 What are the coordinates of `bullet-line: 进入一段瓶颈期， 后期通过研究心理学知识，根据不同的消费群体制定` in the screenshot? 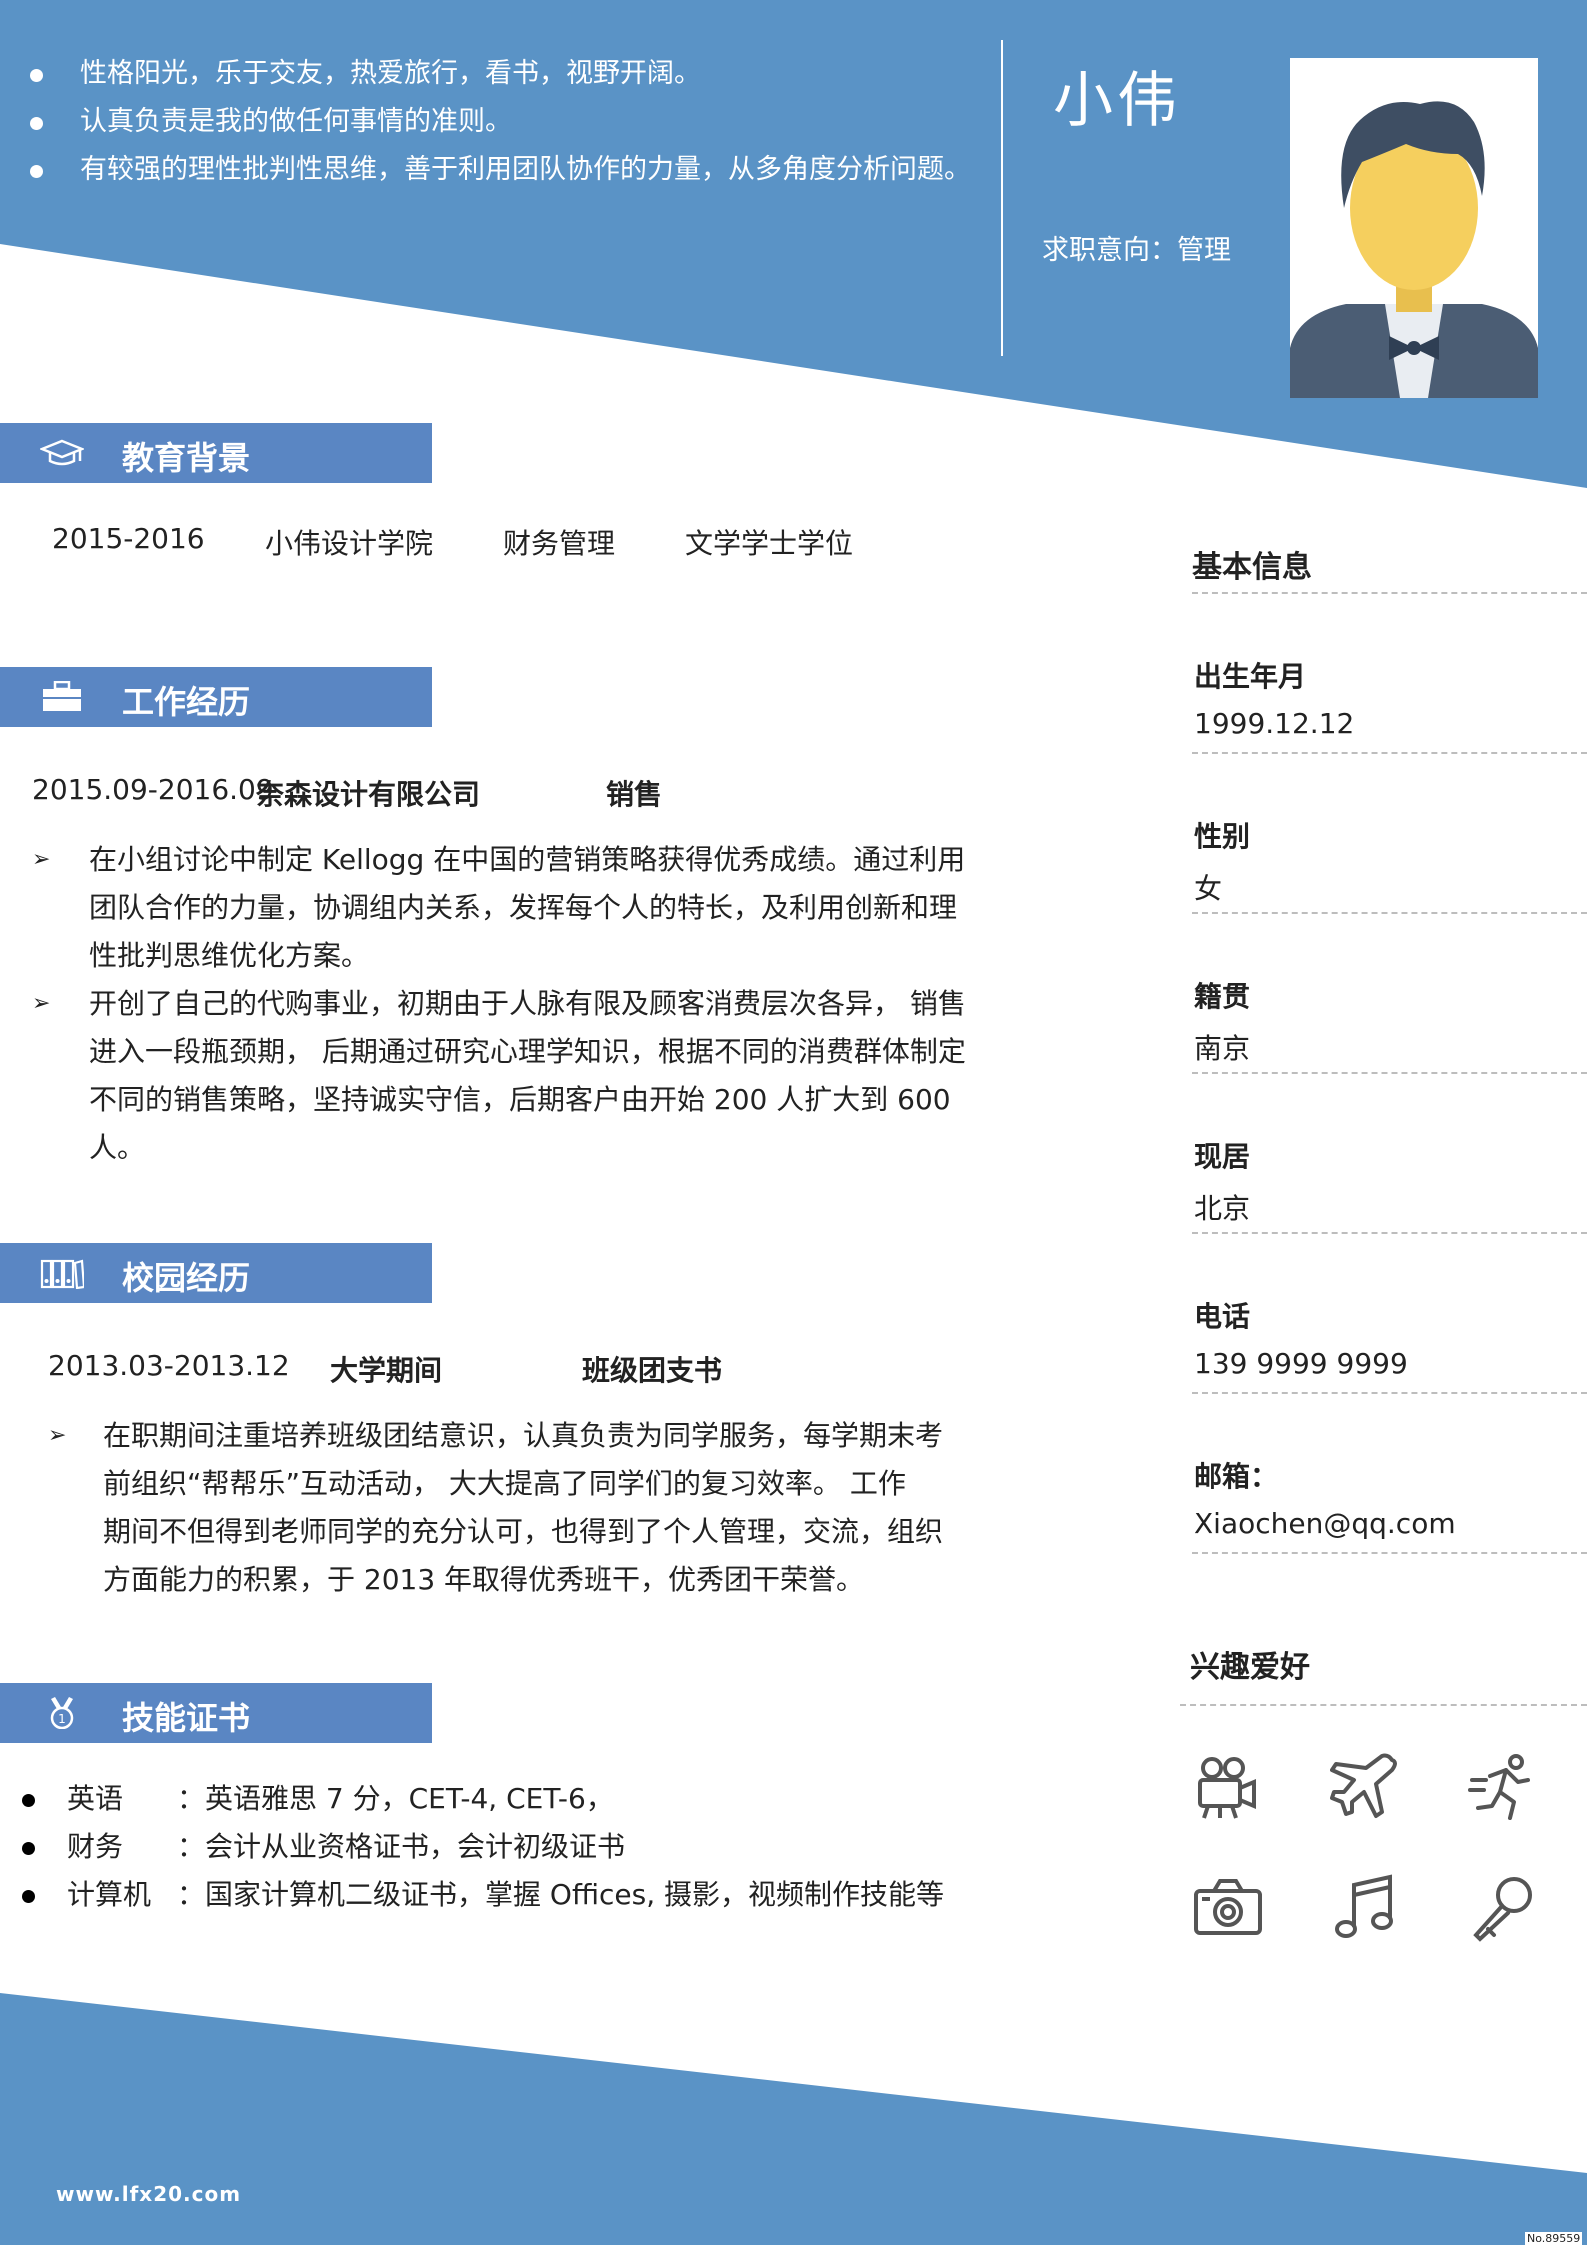 It's located at (527, 1051).